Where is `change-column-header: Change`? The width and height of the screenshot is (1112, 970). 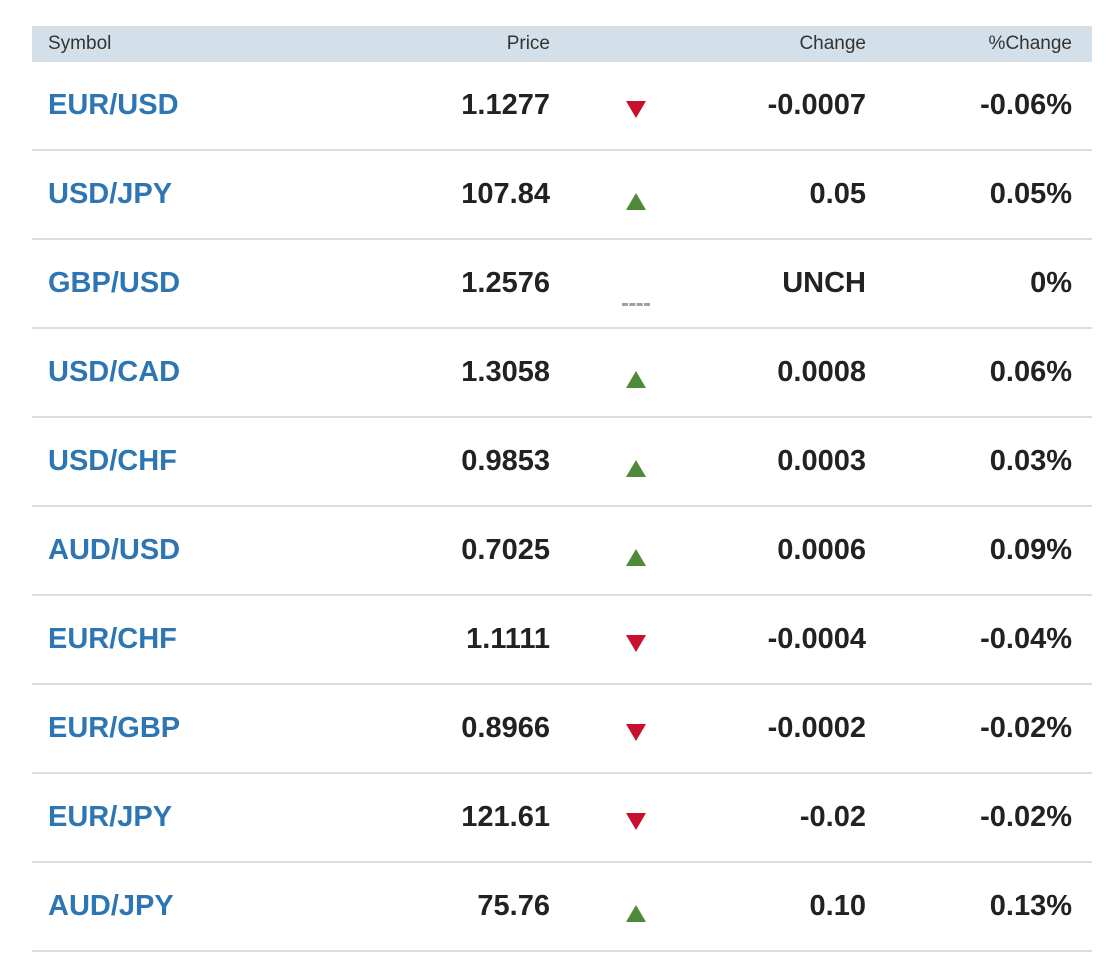 change-column-header: Change is located at coordinates (794, 44).